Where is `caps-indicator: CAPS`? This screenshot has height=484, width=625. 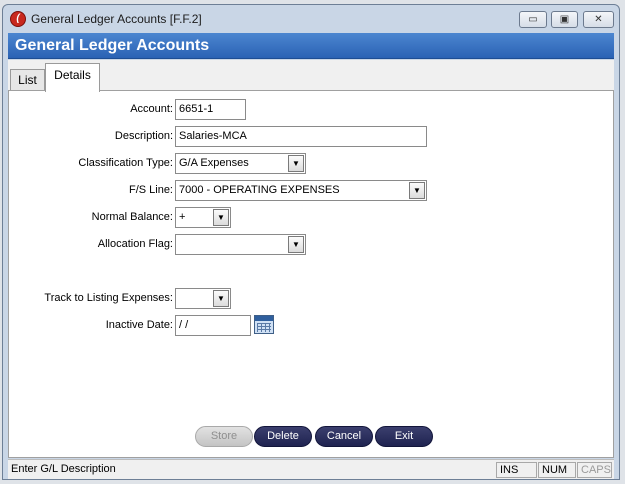
caps-indicator: CAPS is located at coordinates (594, 470).